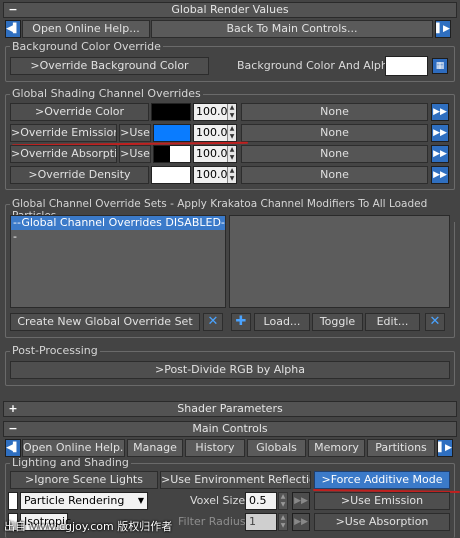 Image resolution: width=460 pixels, height=538 pixels. I want to click on filter-radius-label: Filter Radius:, so click(214, 521).